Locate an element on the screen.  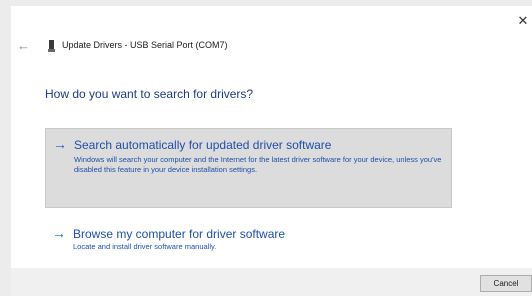
usb-device-icon is located at coordinates (51, 46).